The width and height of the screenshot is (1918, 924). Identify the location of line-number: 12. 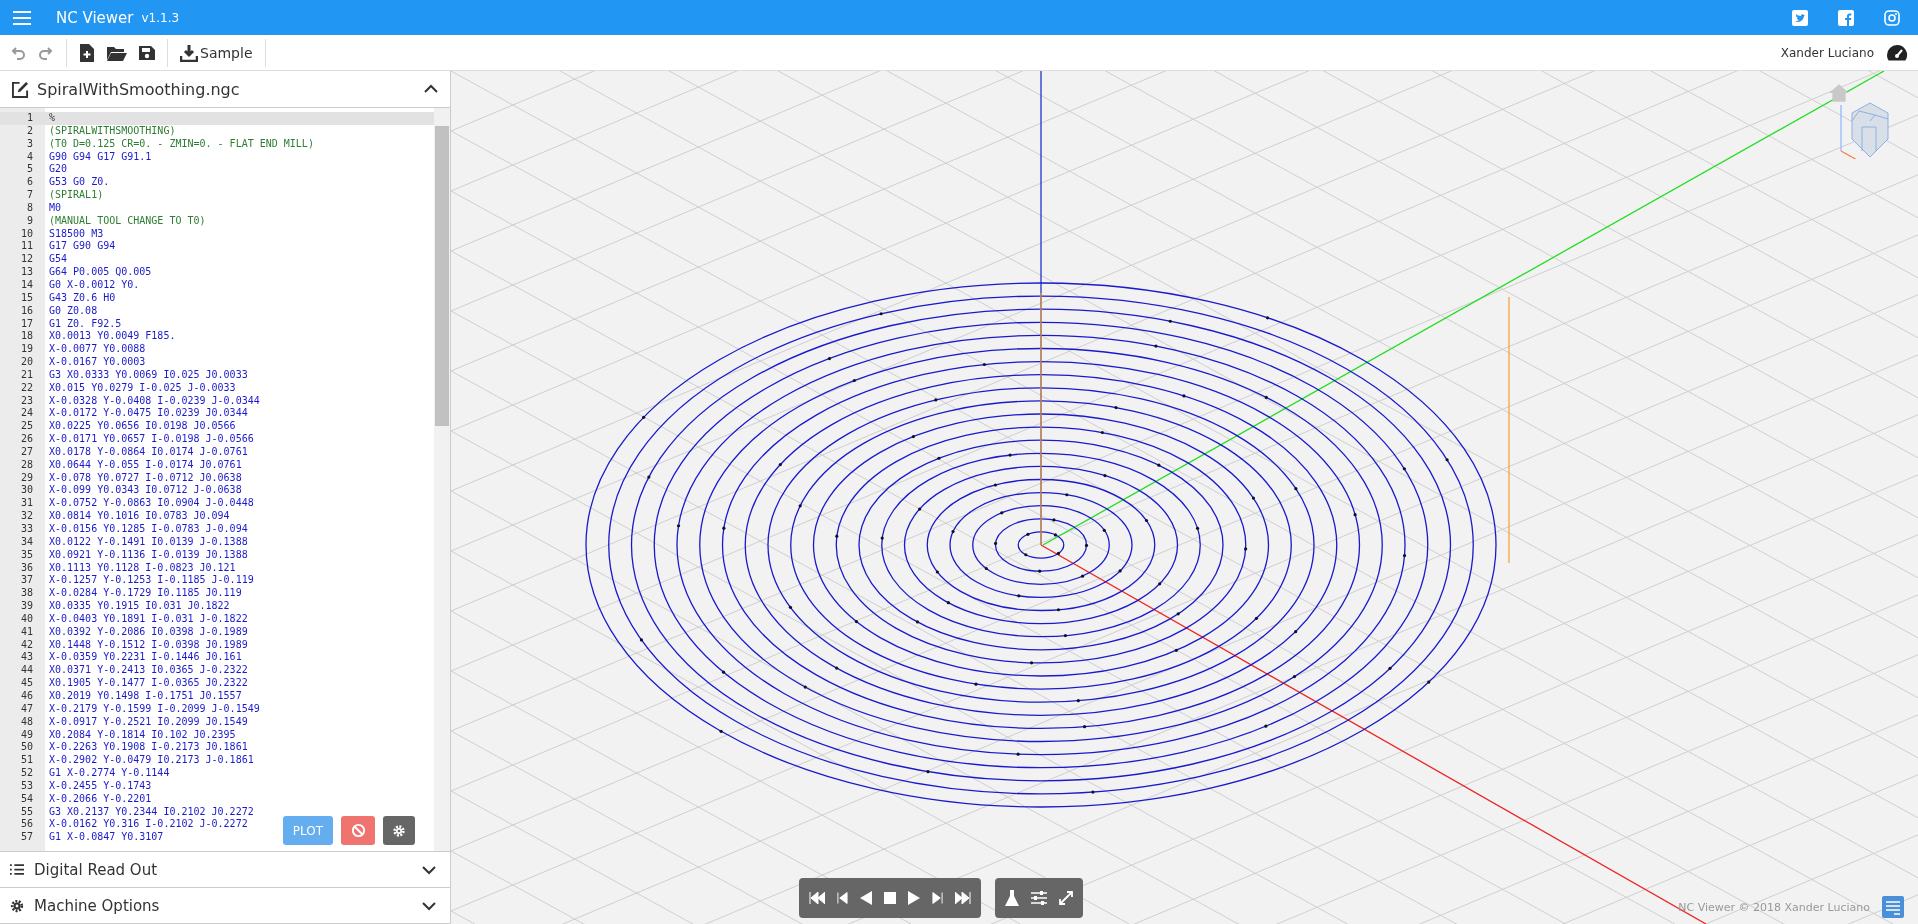
(26, 260).